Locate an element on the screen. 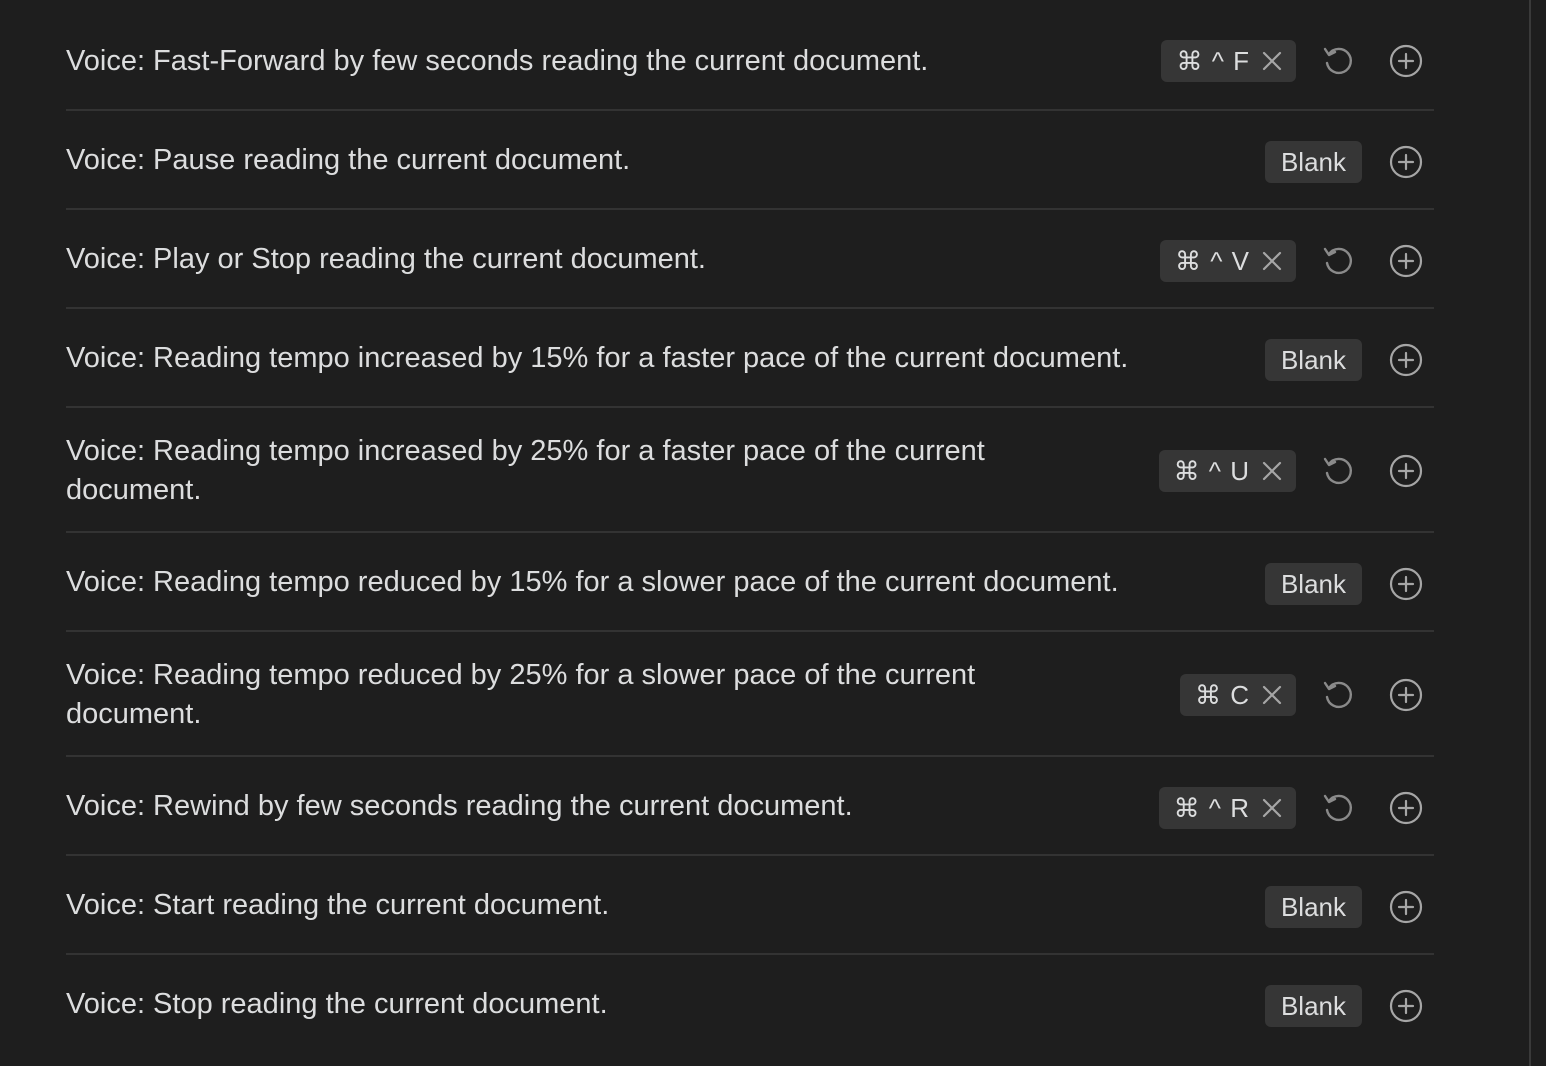 The height and width of the screenshot is (1066, 1546). hotkey-controls: ⌘ ^ U is located at coordinates (1296, 471).